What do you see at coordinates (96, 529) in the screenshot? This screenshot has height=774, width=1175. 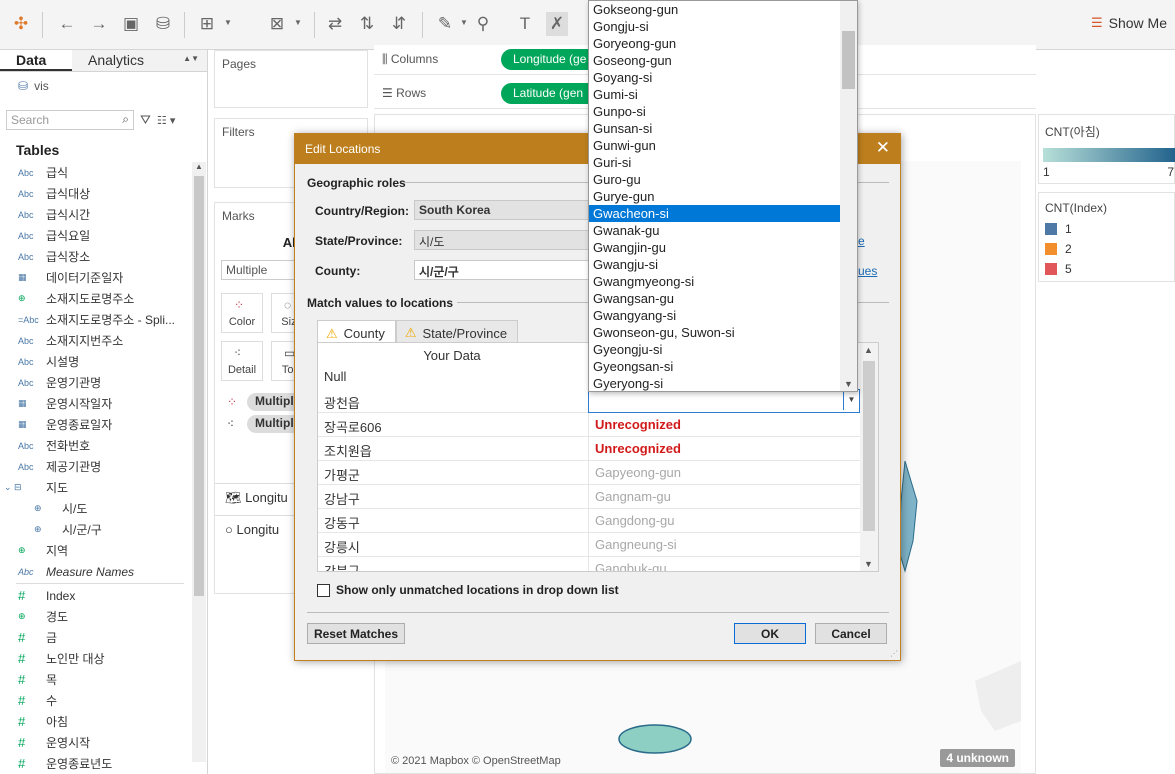 I see `field-item: ⊕ 시/군/구` at bounding box center [96, 529].